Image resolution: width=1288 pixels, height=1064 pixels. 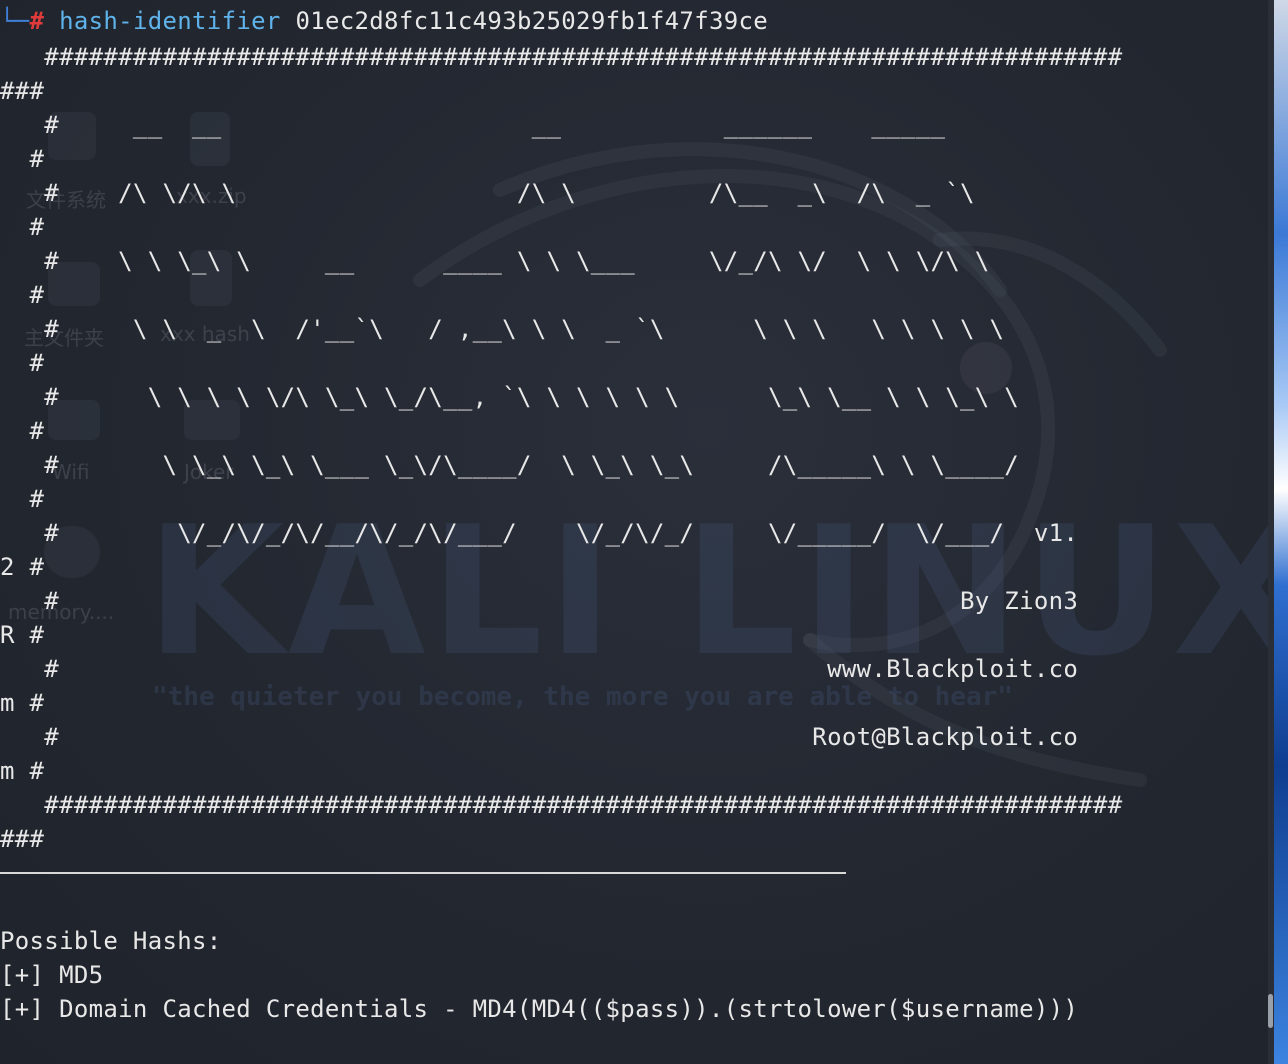 I want to click on output-divider, so click(x=423, y=873).